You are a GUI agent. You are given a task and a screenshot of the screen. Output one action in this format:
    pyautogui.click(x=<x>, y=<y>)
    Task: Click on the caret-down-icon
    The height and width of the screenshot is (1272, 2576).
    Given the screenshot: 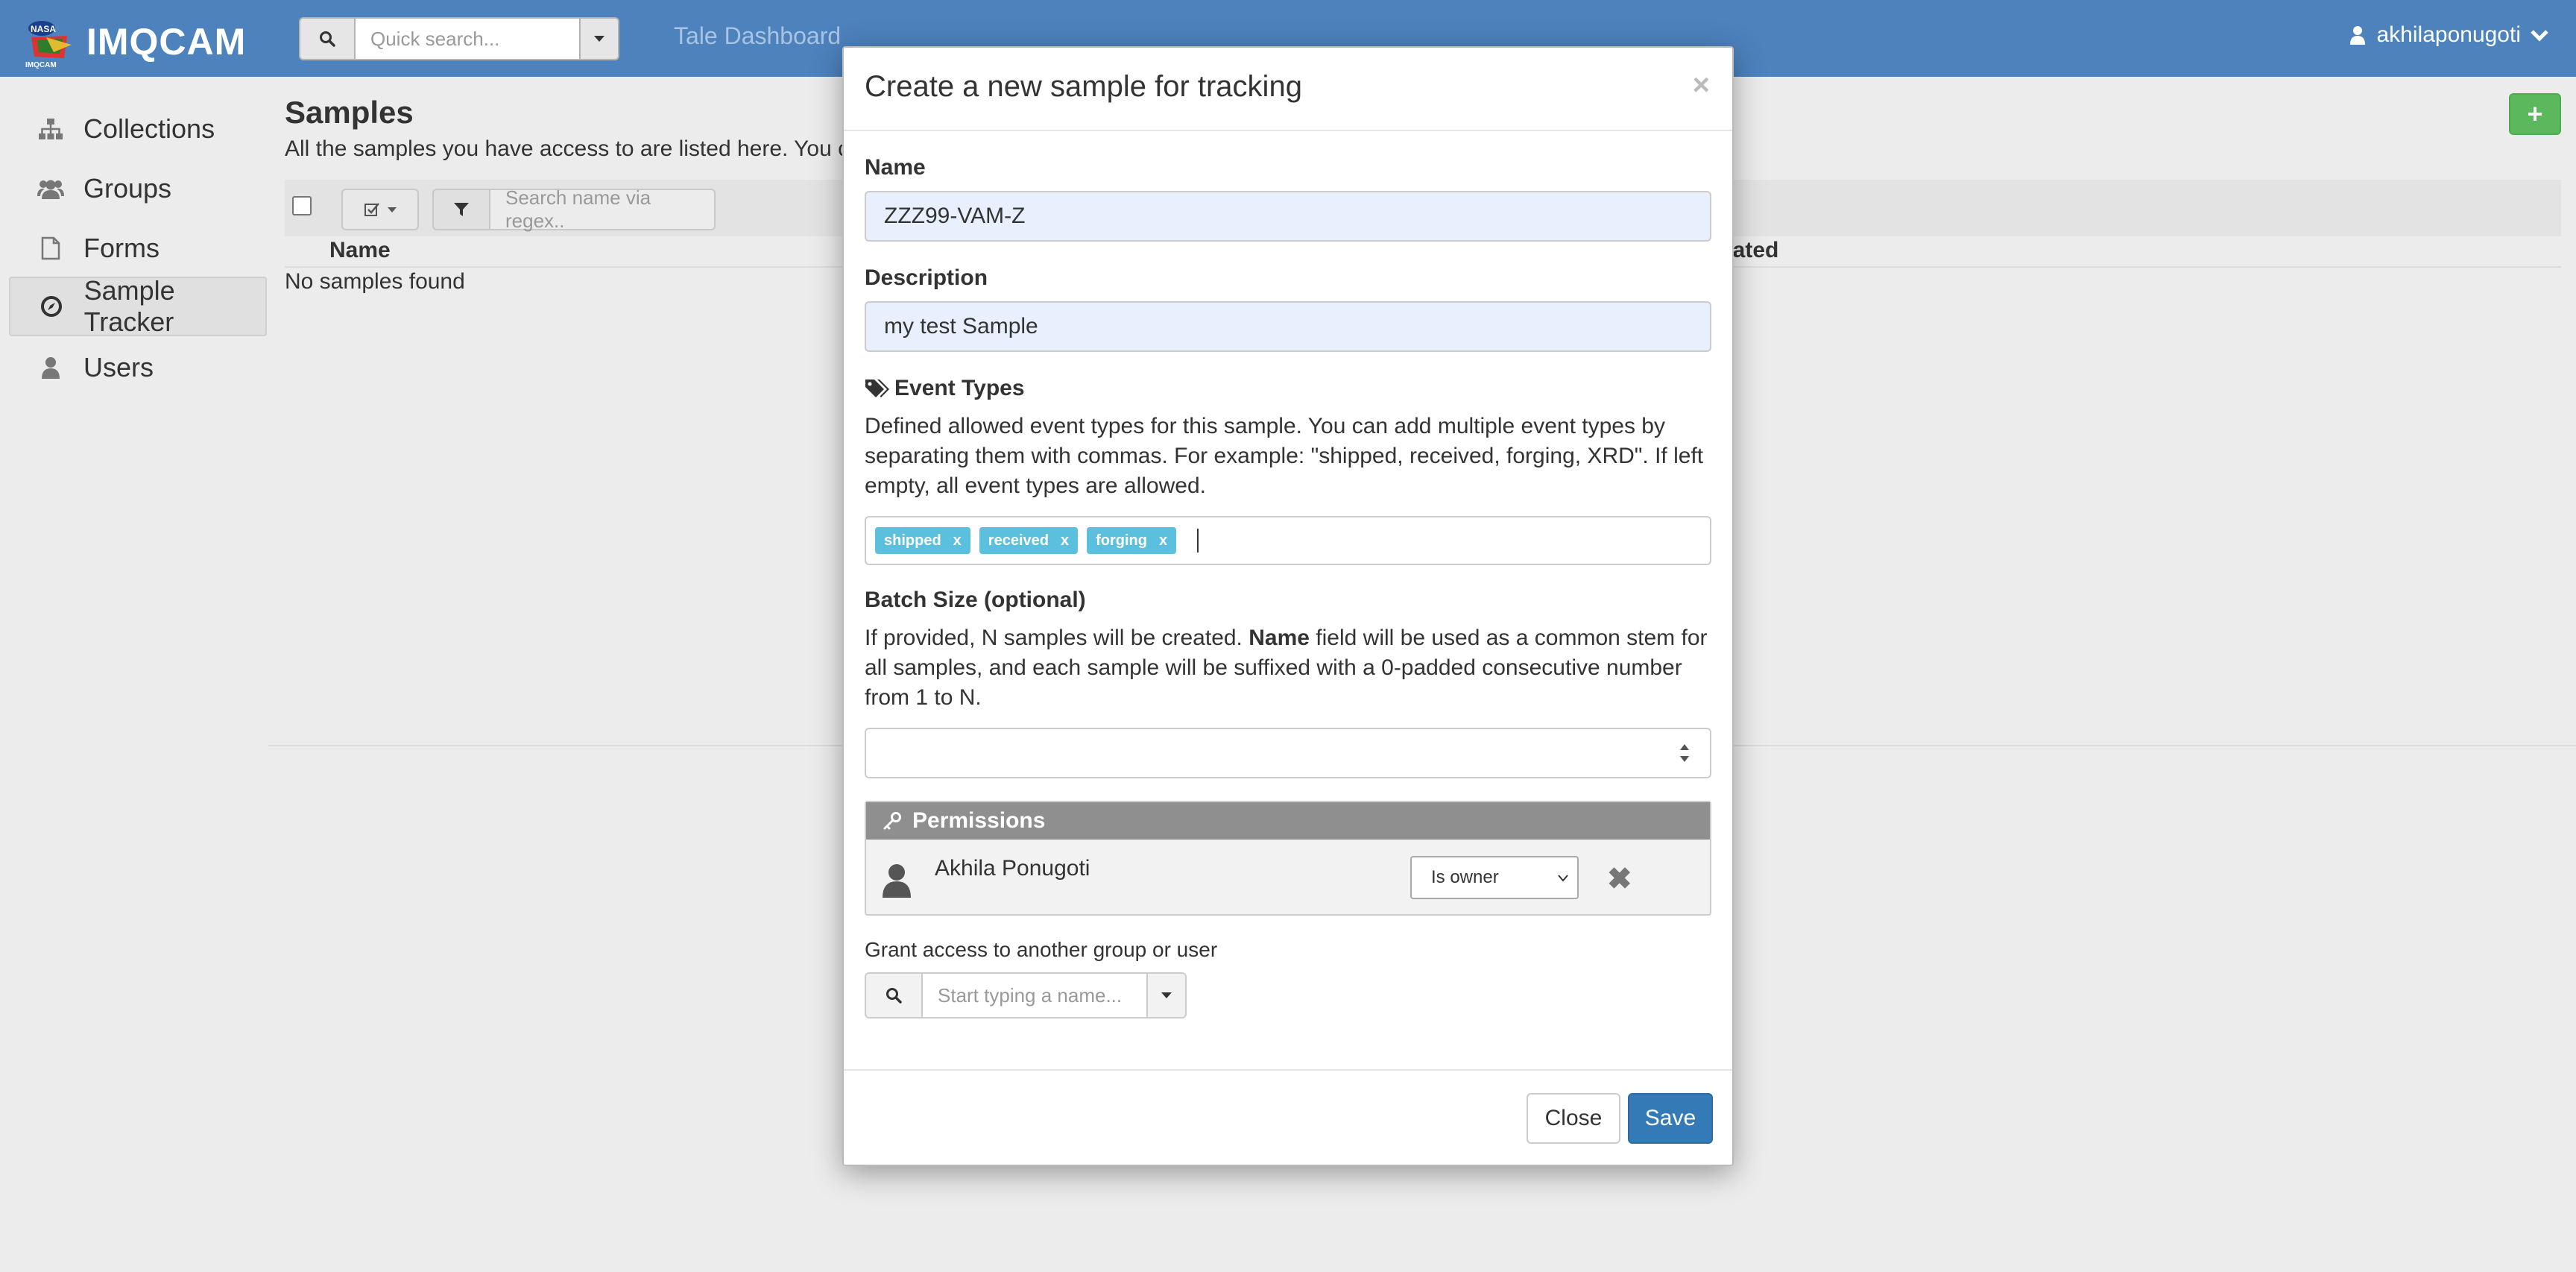 What is the action you would take?
    pyautogui.click(x=1166, y=995)
    